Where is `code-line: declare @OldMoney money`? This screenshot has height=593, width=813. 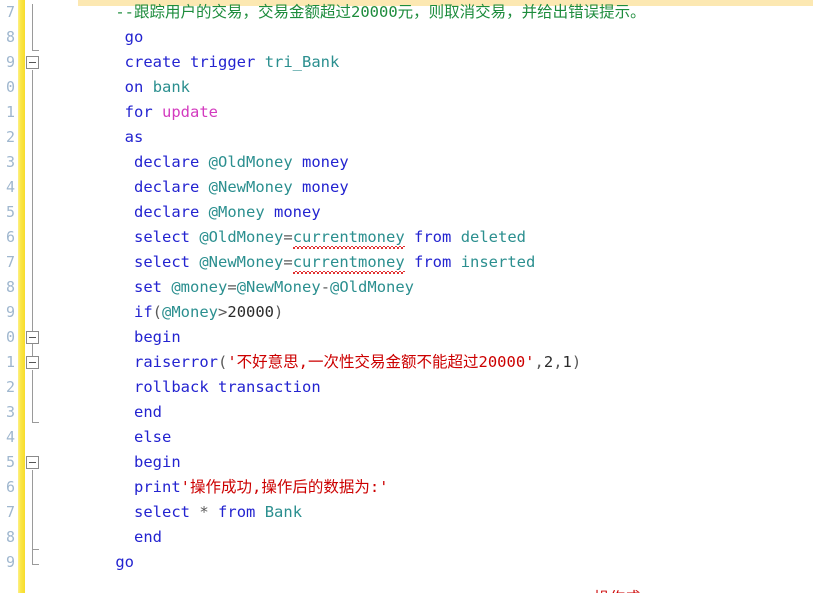
code-line: declare @OldMoney money is located at coordinates (445, 162).